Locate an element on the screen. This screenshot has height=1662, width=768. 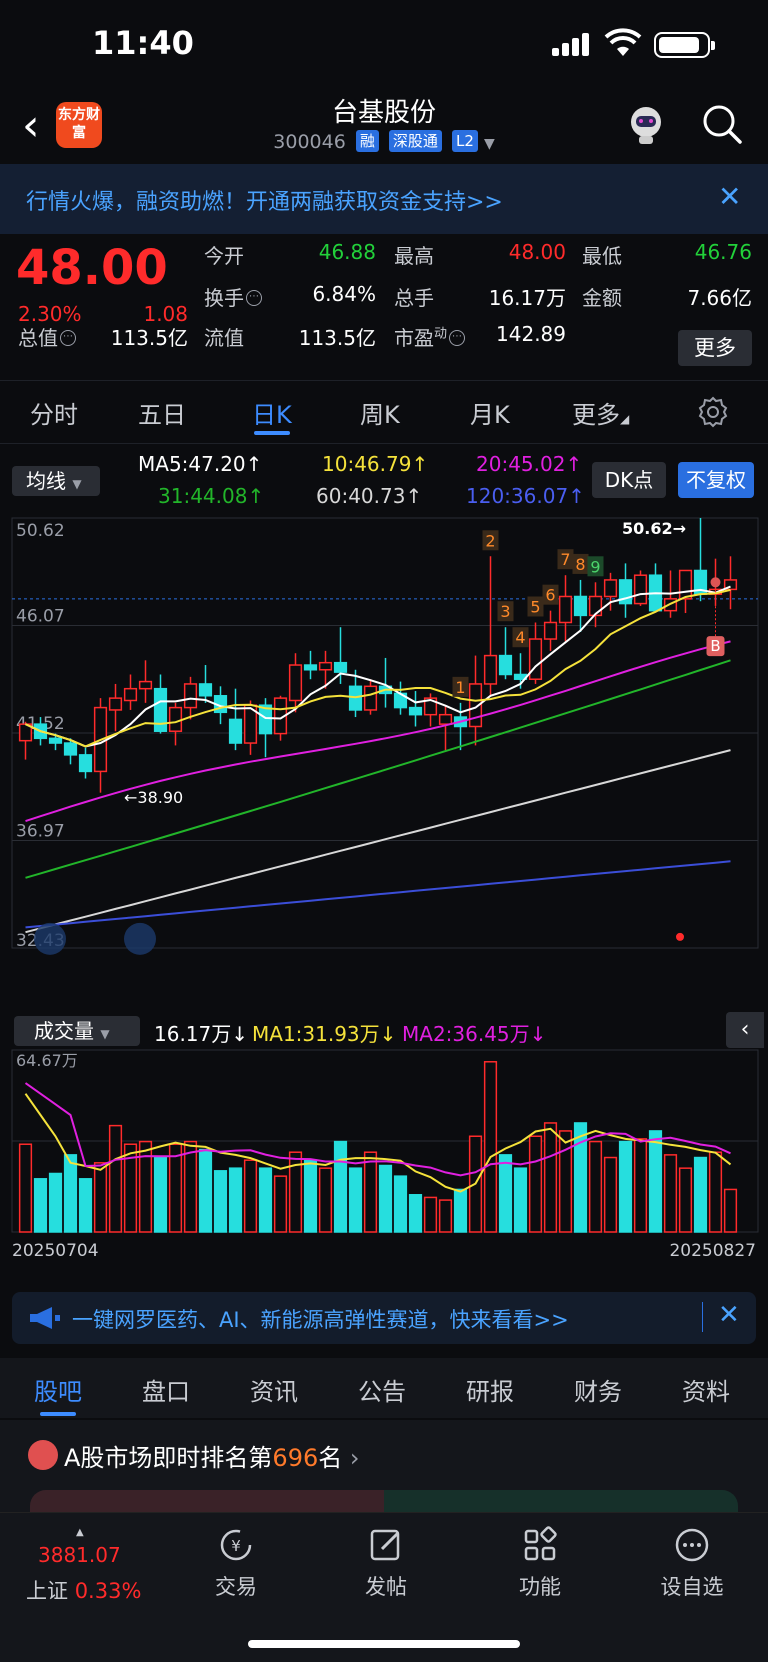
tab-more: 更多◢ is located at coordinates (600, 412).